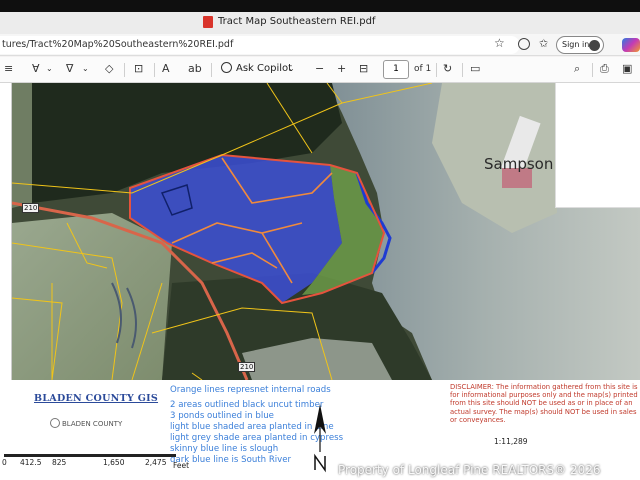 The height and width of the screenshot is (480, 640). Describe the element at coordinates (597, 145) in the screenshot. I see `map-inset-blank` at that location.